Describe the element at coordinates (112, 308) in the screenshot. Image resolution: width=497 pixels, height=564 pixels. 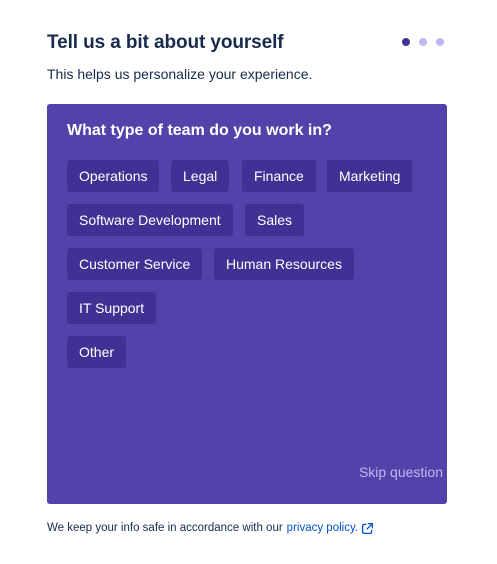
I see `option-it-support: IT Support` at that location.